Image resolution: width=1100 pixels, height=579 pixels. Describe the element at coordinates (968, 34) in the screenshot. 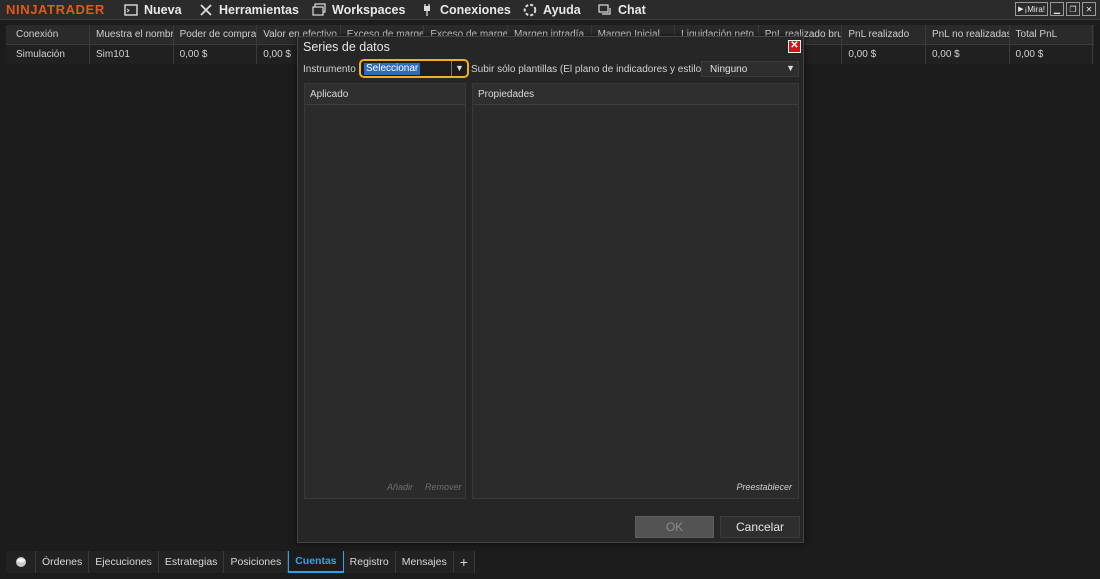

I see `column-header: PnL no realizadas` at that location.